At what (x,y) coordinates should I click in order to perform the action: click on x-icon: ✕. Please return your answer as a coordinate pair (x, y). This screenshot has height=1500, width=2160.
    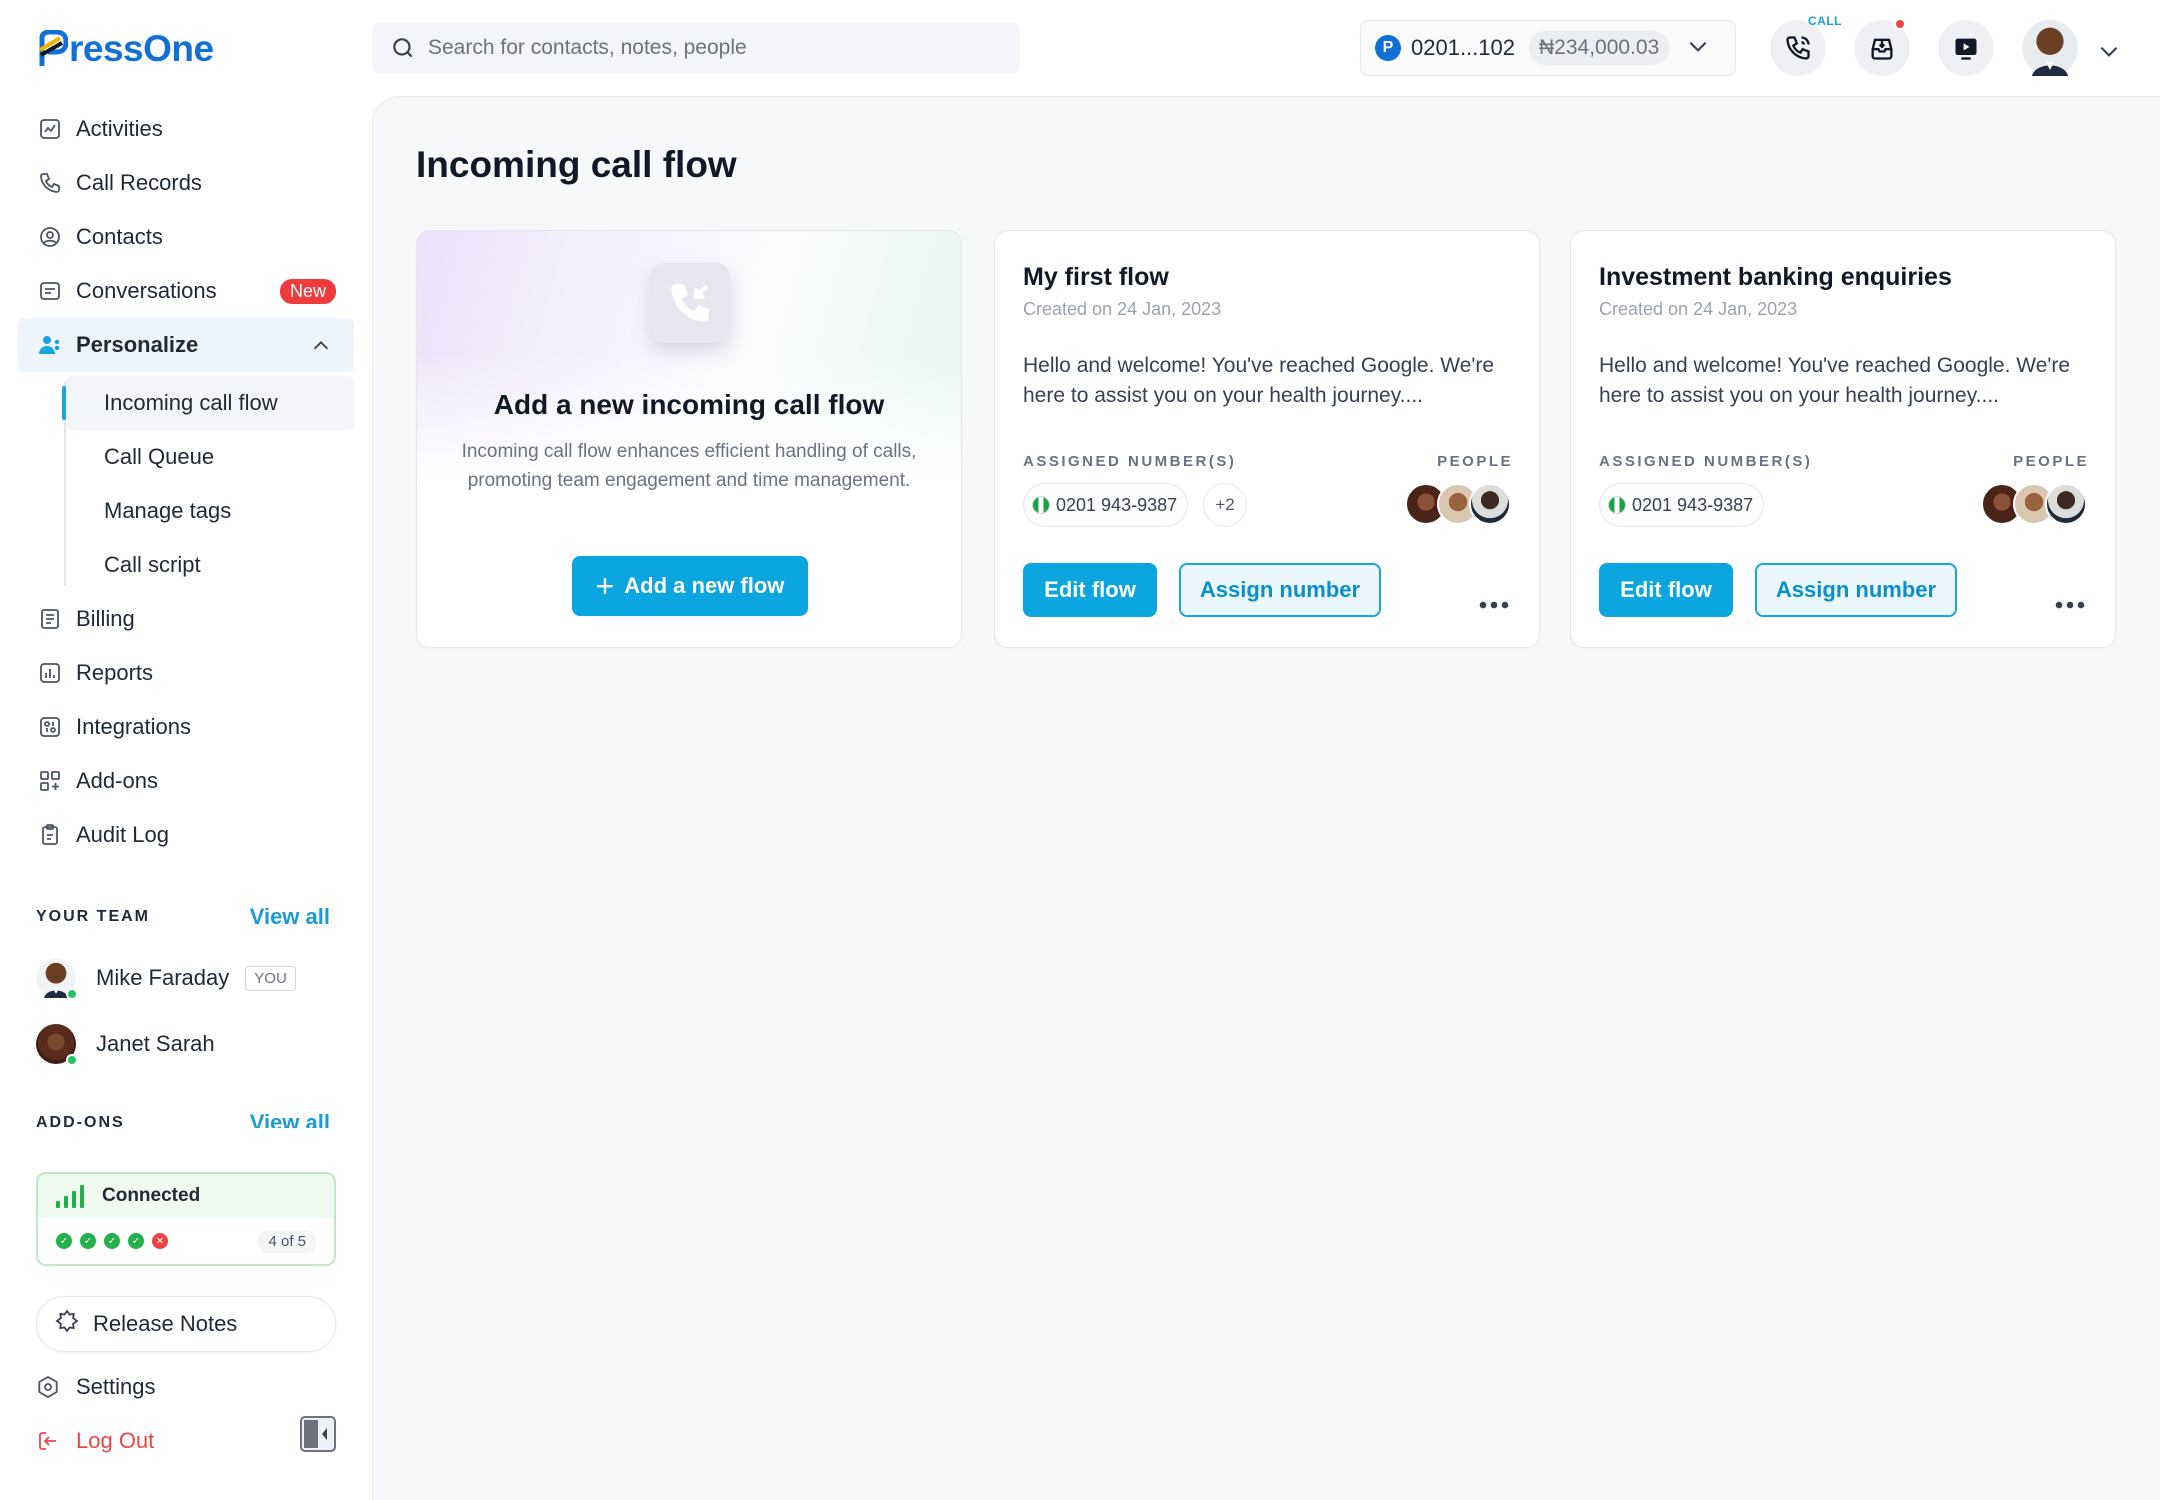
    Looking at the image, I should click on (160, 1241).